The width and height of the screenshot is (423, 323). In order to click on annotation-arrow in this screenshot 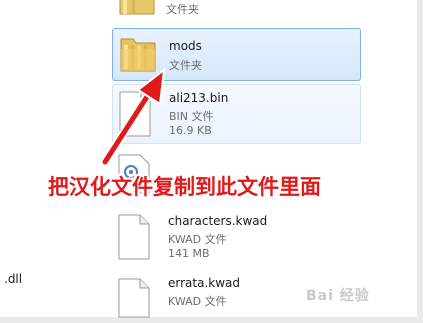, I will do `click(133, 117)`.